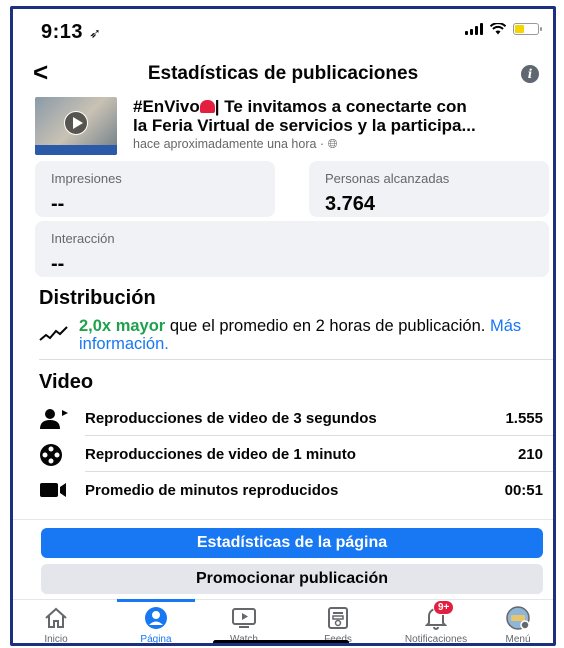  Describe the element at coordinates (283, 31) in the screenshot. I see `status-bar: 9:13 ➶` at that location.